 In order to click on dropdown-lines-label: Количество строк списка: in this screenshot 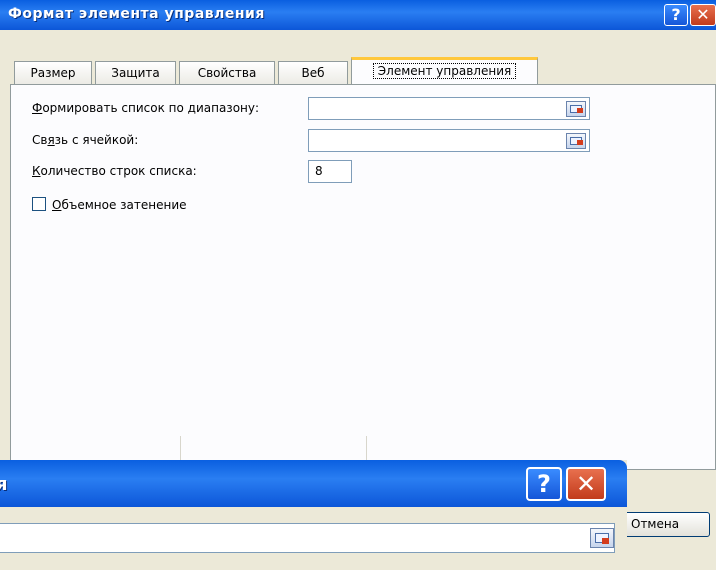, I will do `click(114, 171)`.